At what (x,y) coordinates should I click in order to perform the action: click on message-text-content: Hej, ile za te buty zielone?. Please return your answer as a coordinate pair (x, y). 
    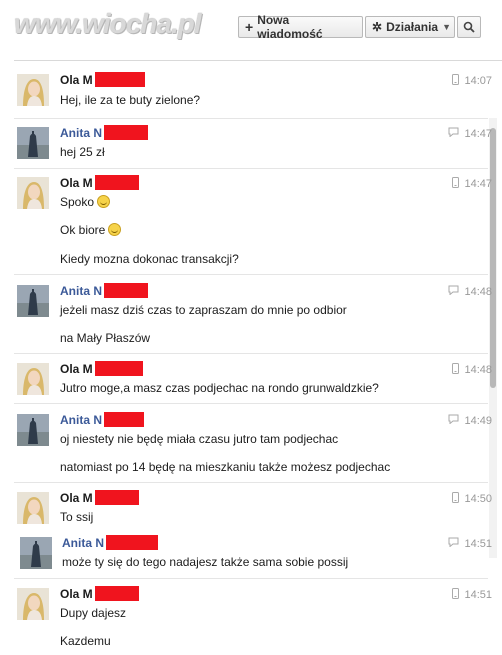
    Looking at the image, I should click on (130, 100).